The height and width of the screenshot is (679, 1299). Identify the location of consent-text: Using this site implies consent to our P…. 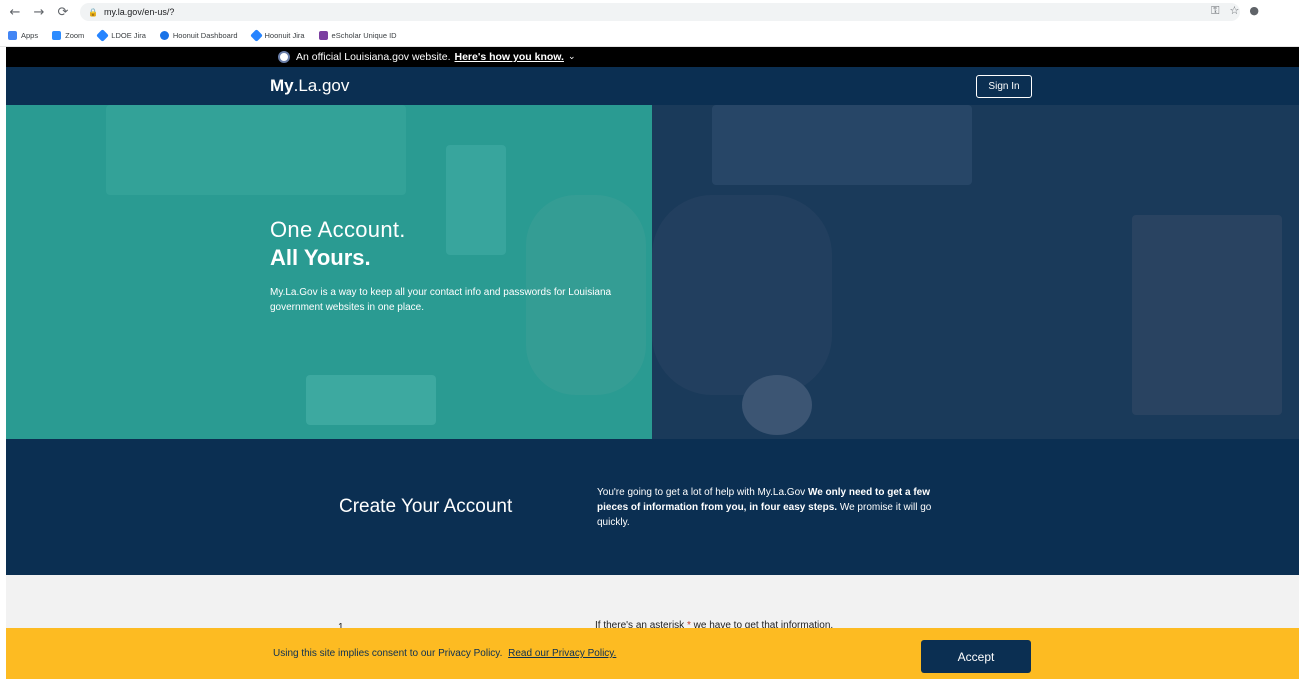
(388, 653).